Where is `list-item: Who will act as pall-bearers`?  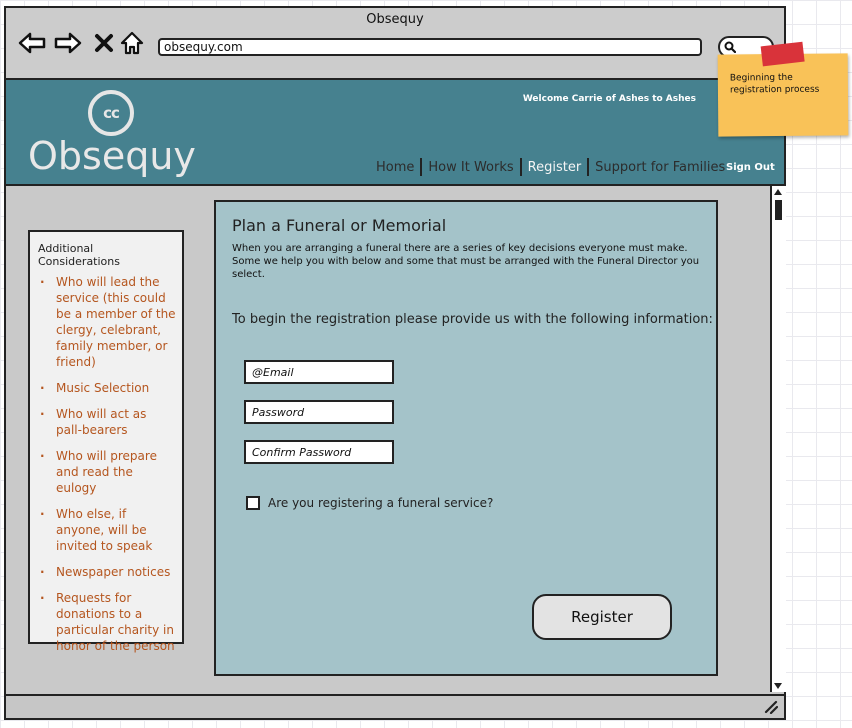 list-item: Who will act as pall-bearers is located at coordinates (107, 422).